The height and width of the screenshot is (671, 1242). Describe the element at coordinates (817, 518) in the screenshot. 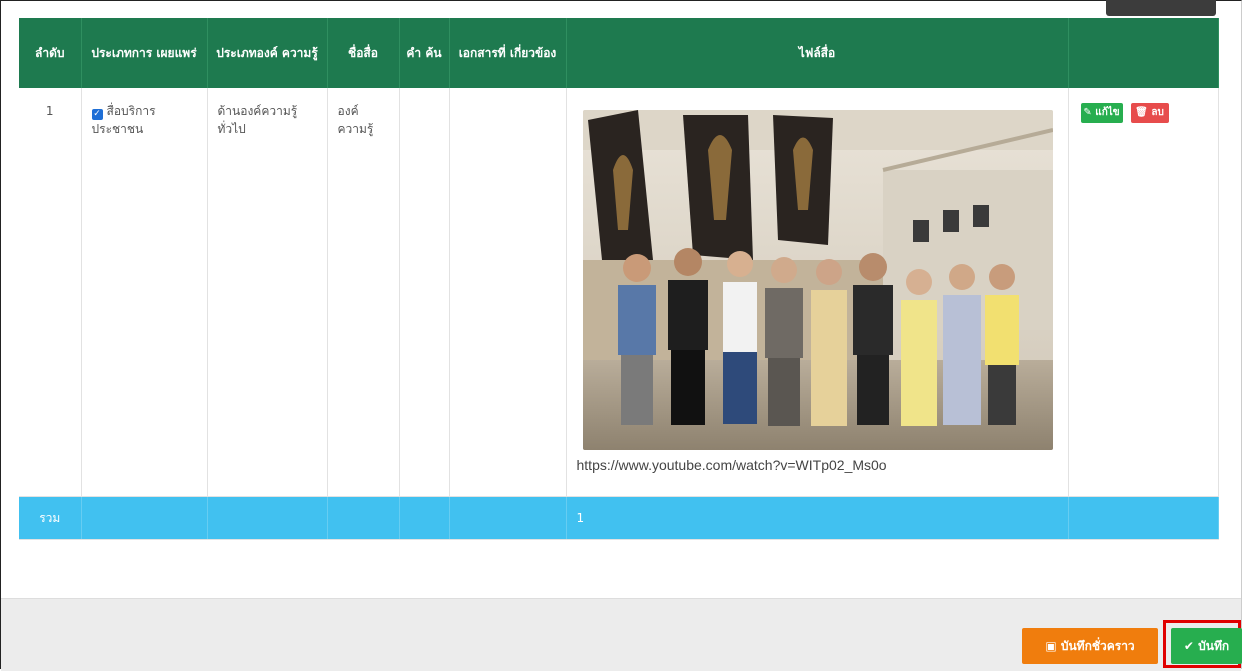

I see `total-value: 1` at that location.